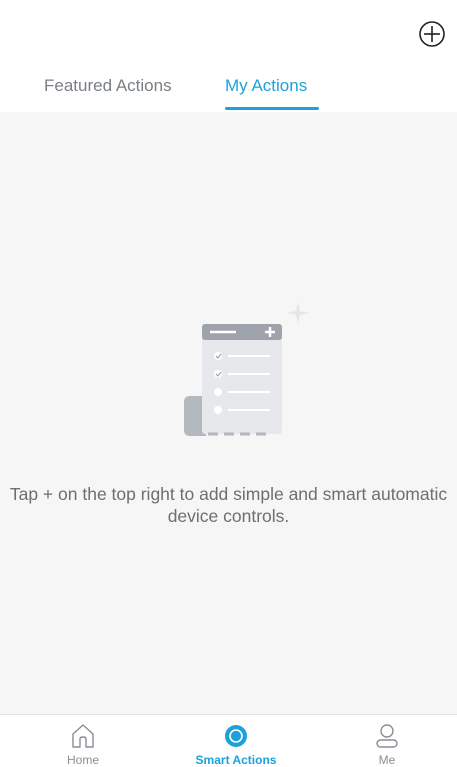 The width and height of the screenshot is (457, 767). Describe the element at coordinates (236, 760) in the screenshot. I see `nav-smart-actions-label: Smart Actions` at that location.